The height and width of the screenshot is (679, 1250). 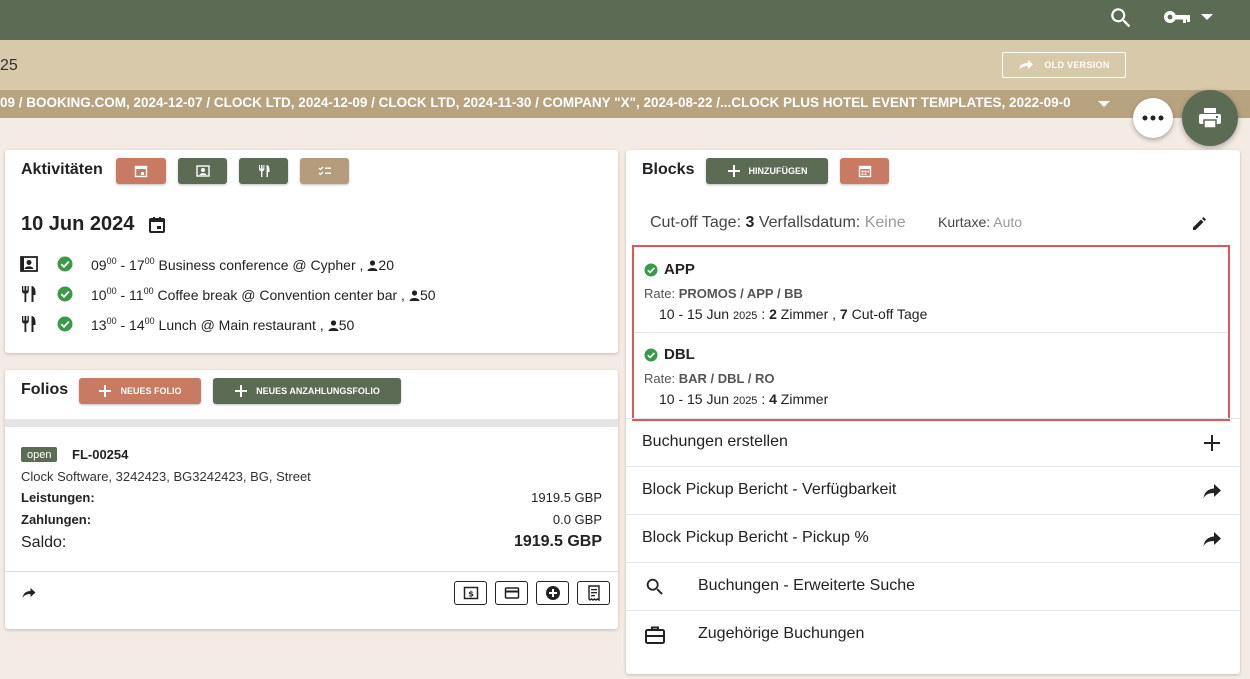 I want to click on related-bookings-item: Zugehörige Buchungen, so click(x=933, y=634).